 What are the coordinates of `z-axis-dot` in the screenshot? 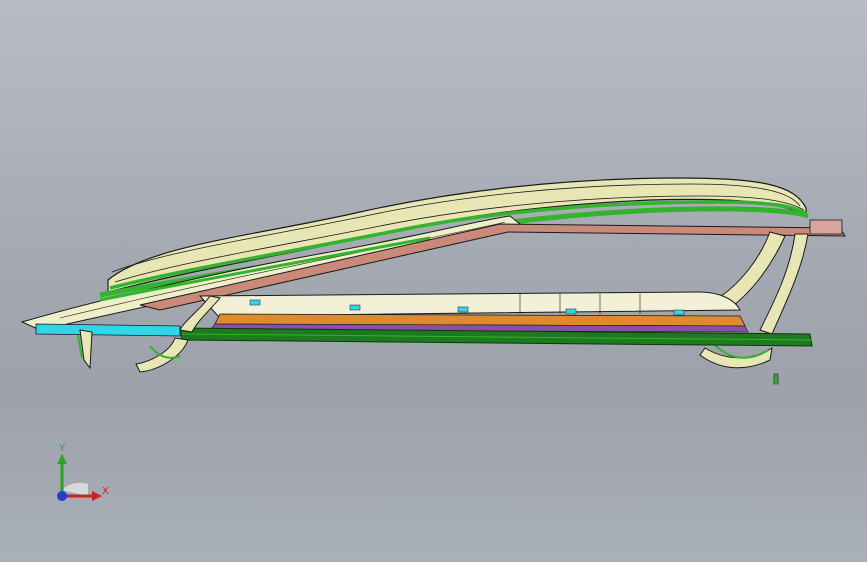 It's located at (62, 496).